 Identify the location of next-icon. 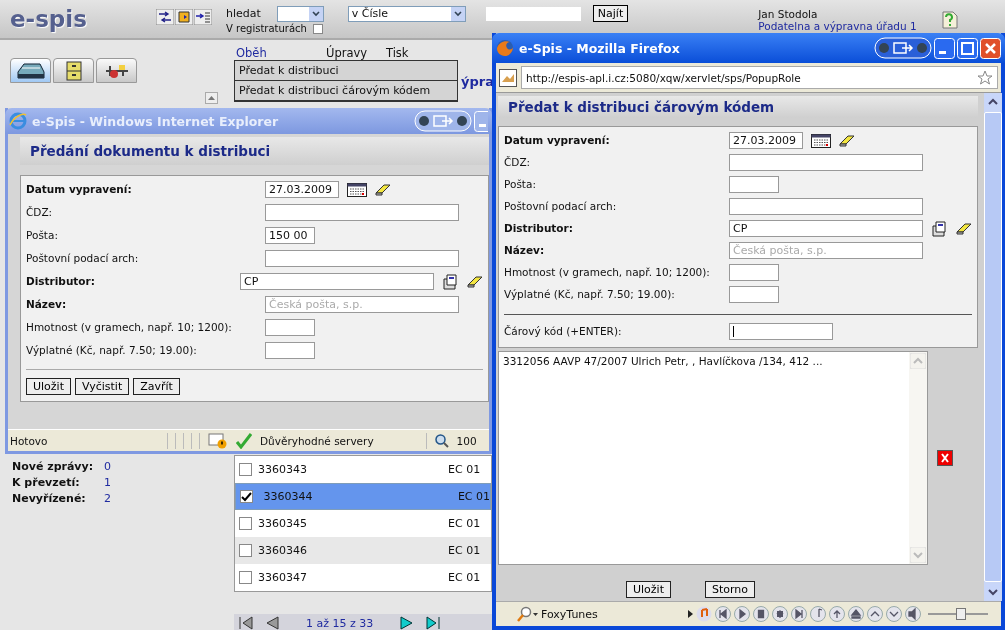
(799, 614).